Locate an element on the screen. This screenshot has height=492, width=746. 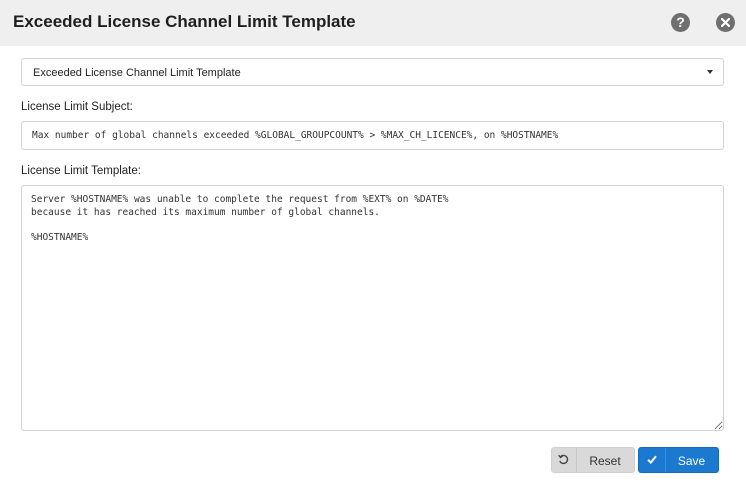
reset-button-label: Reset is located at coordinates (605, 461).